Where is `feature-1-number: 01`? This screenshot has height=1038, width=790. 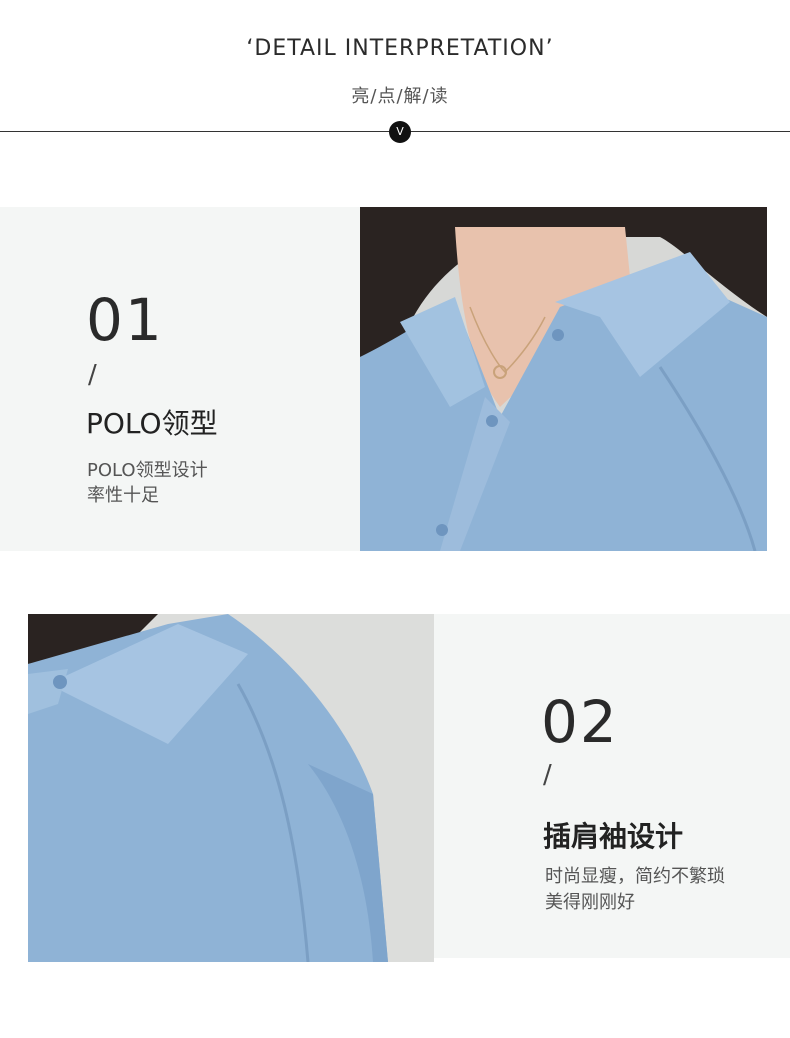
feature-1-number: 01 is located at coordinates (125, 320).